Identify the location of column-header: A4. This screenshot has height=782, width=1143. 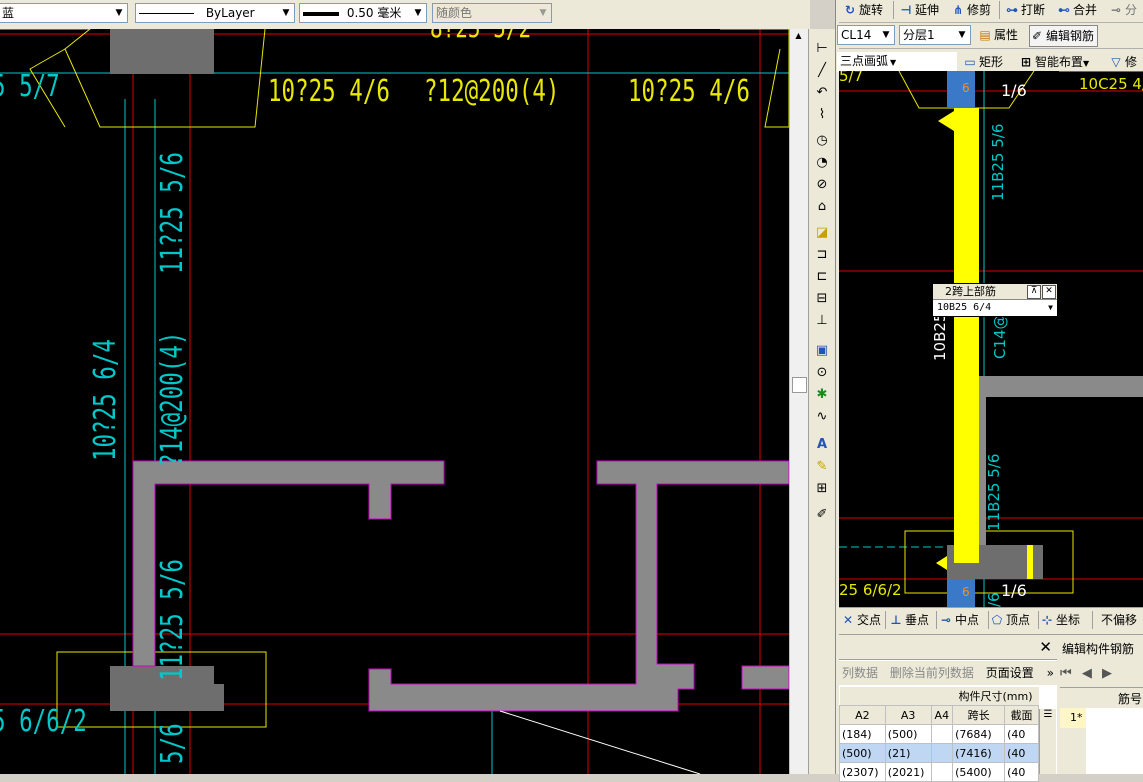
(942, 715).